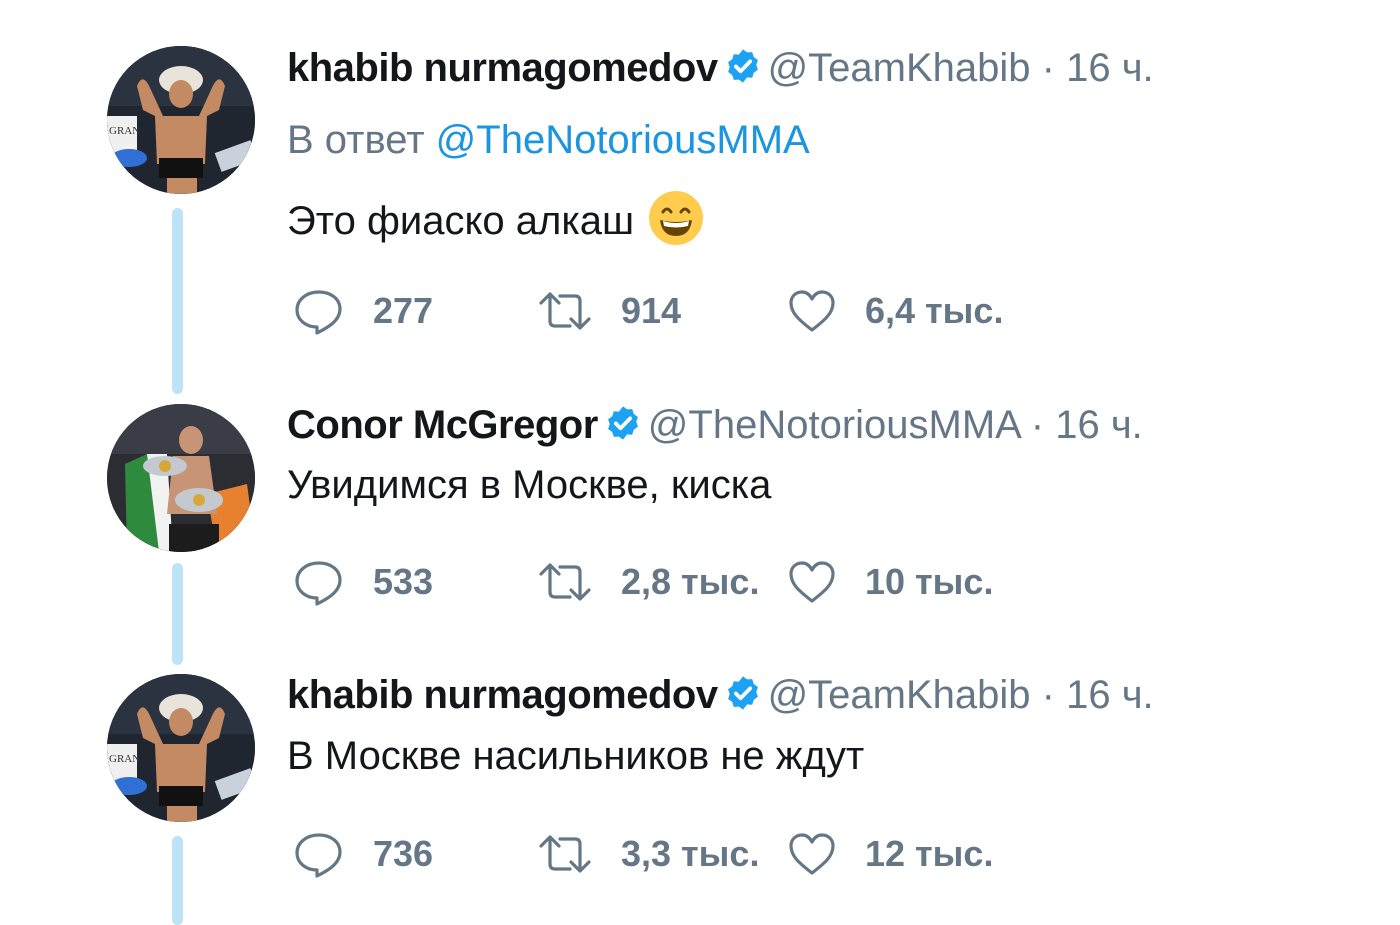  What do you see at coordinates (690, 853) in the screenshot?
I see `retweet-count: 3,3 тыс.` at bounding box center [690, 853].